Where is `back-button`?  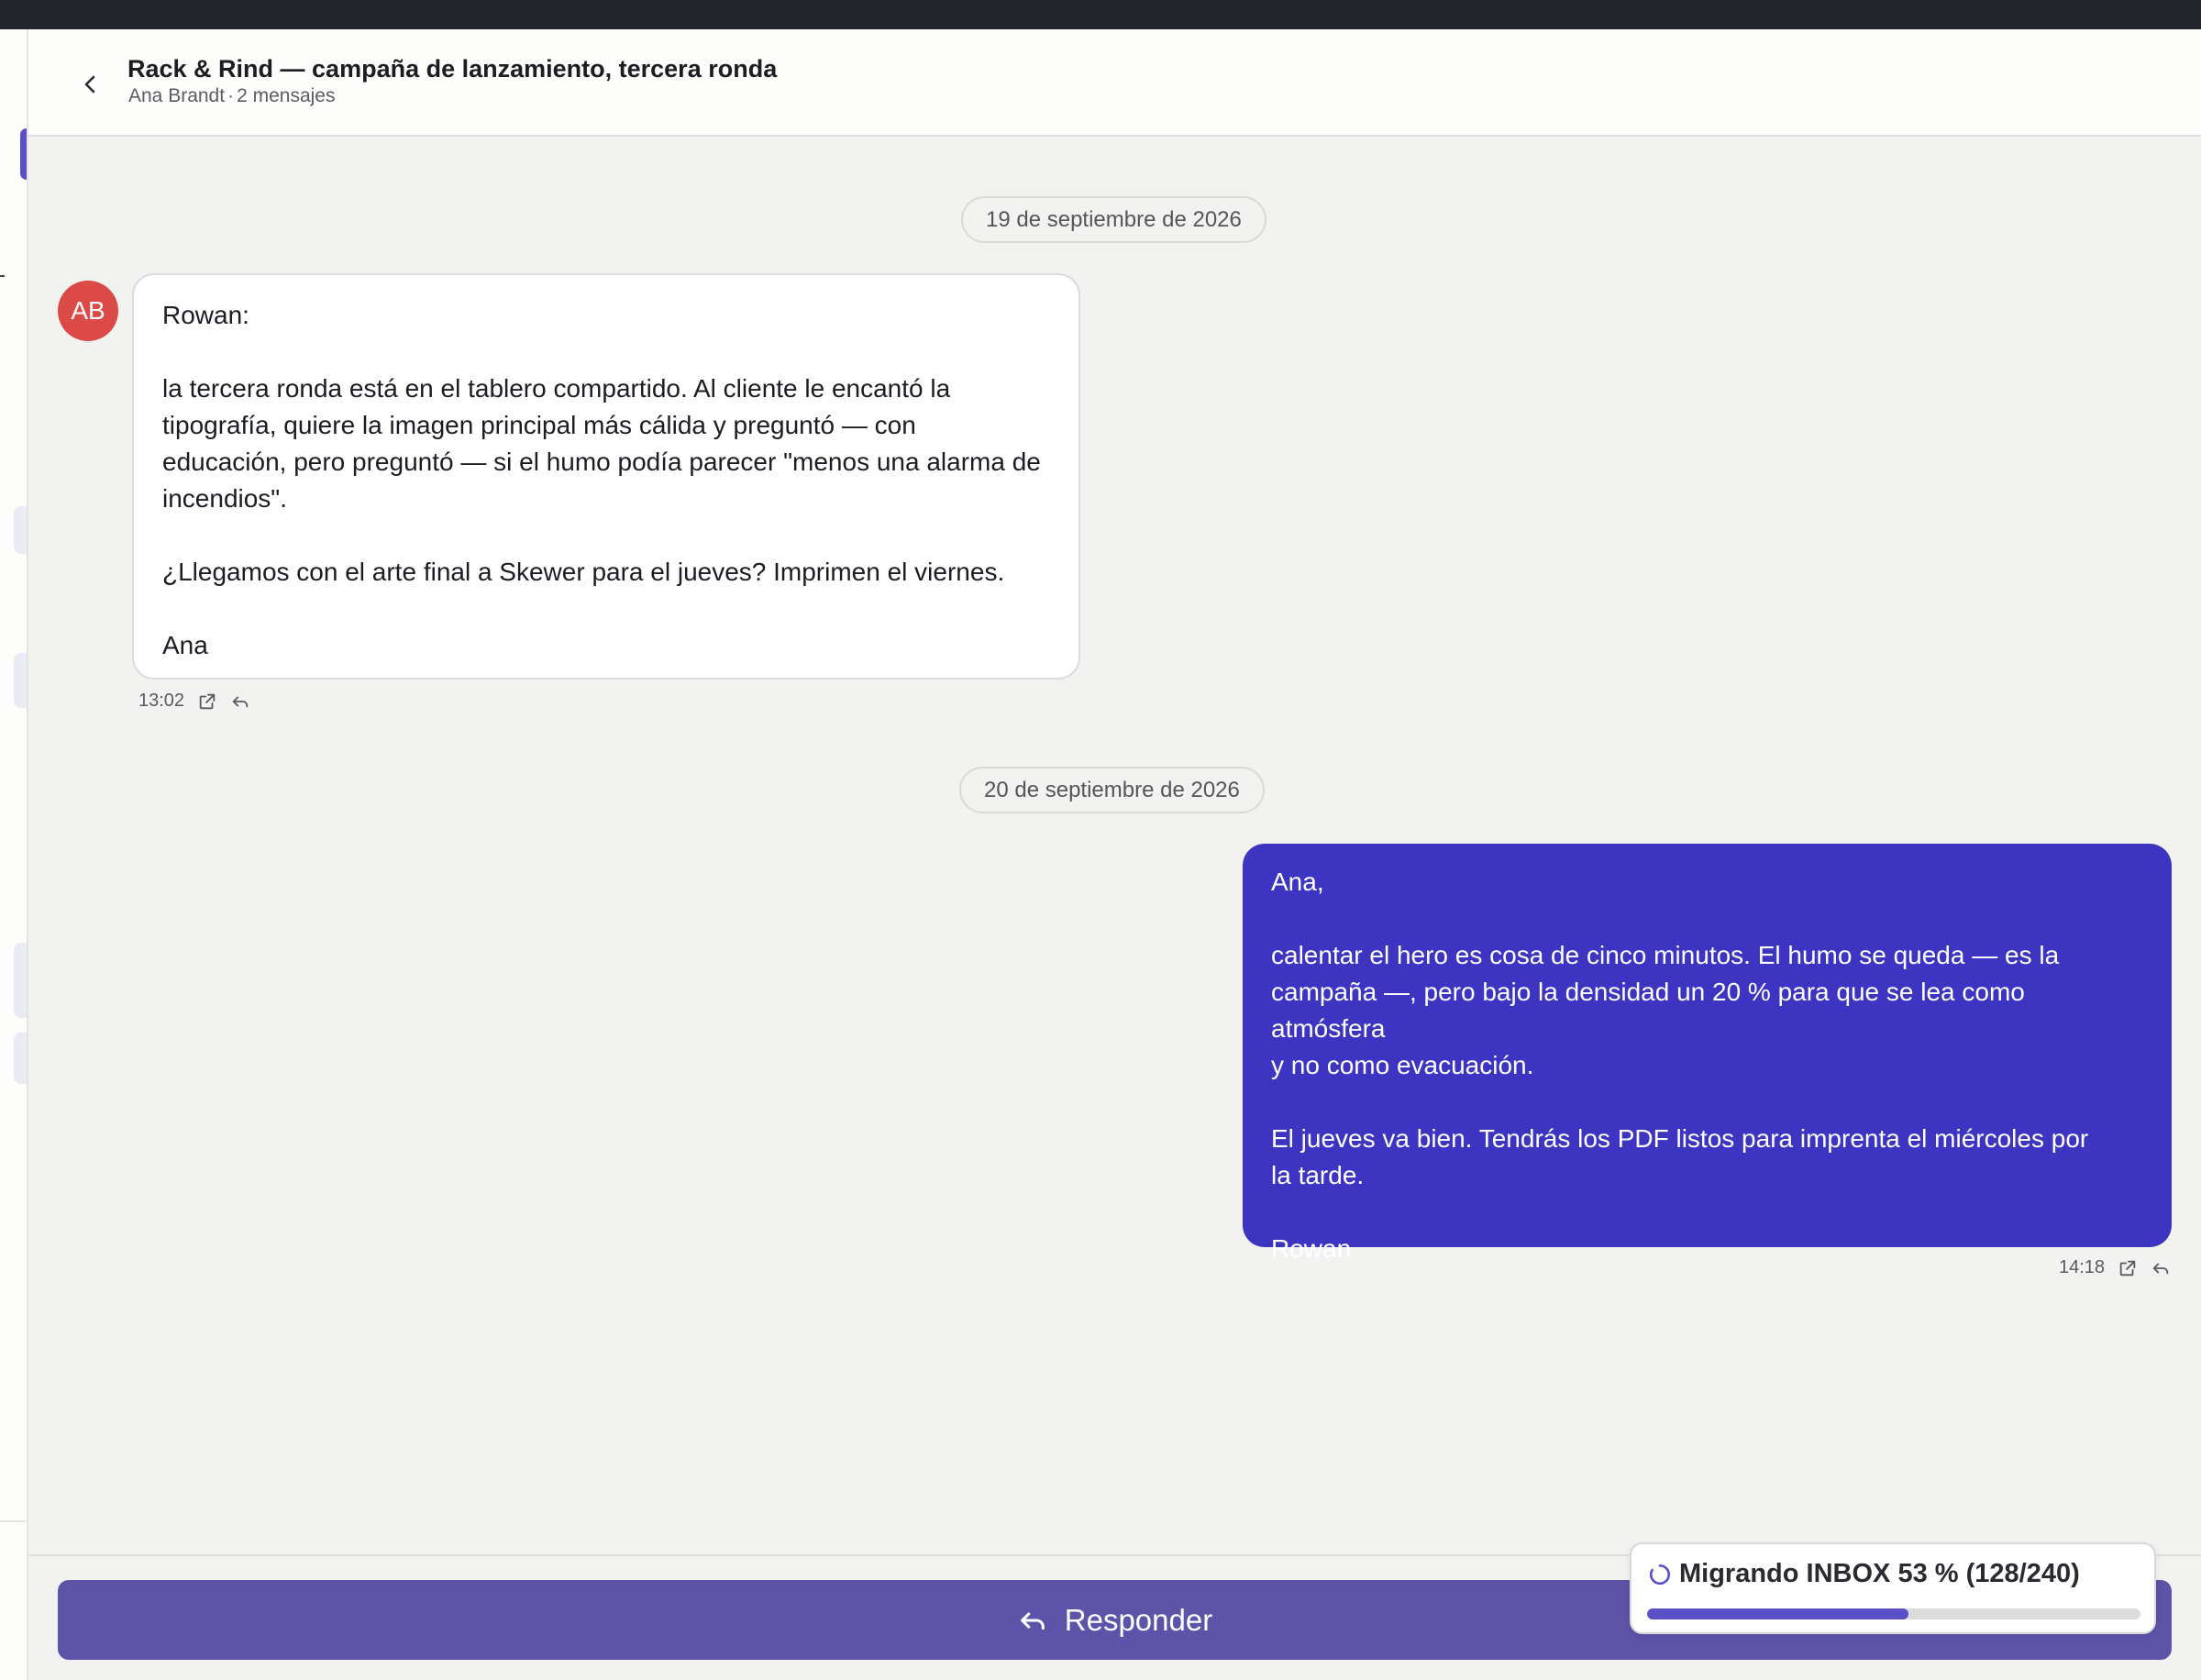 back-button is located at coordinates (91, 84).